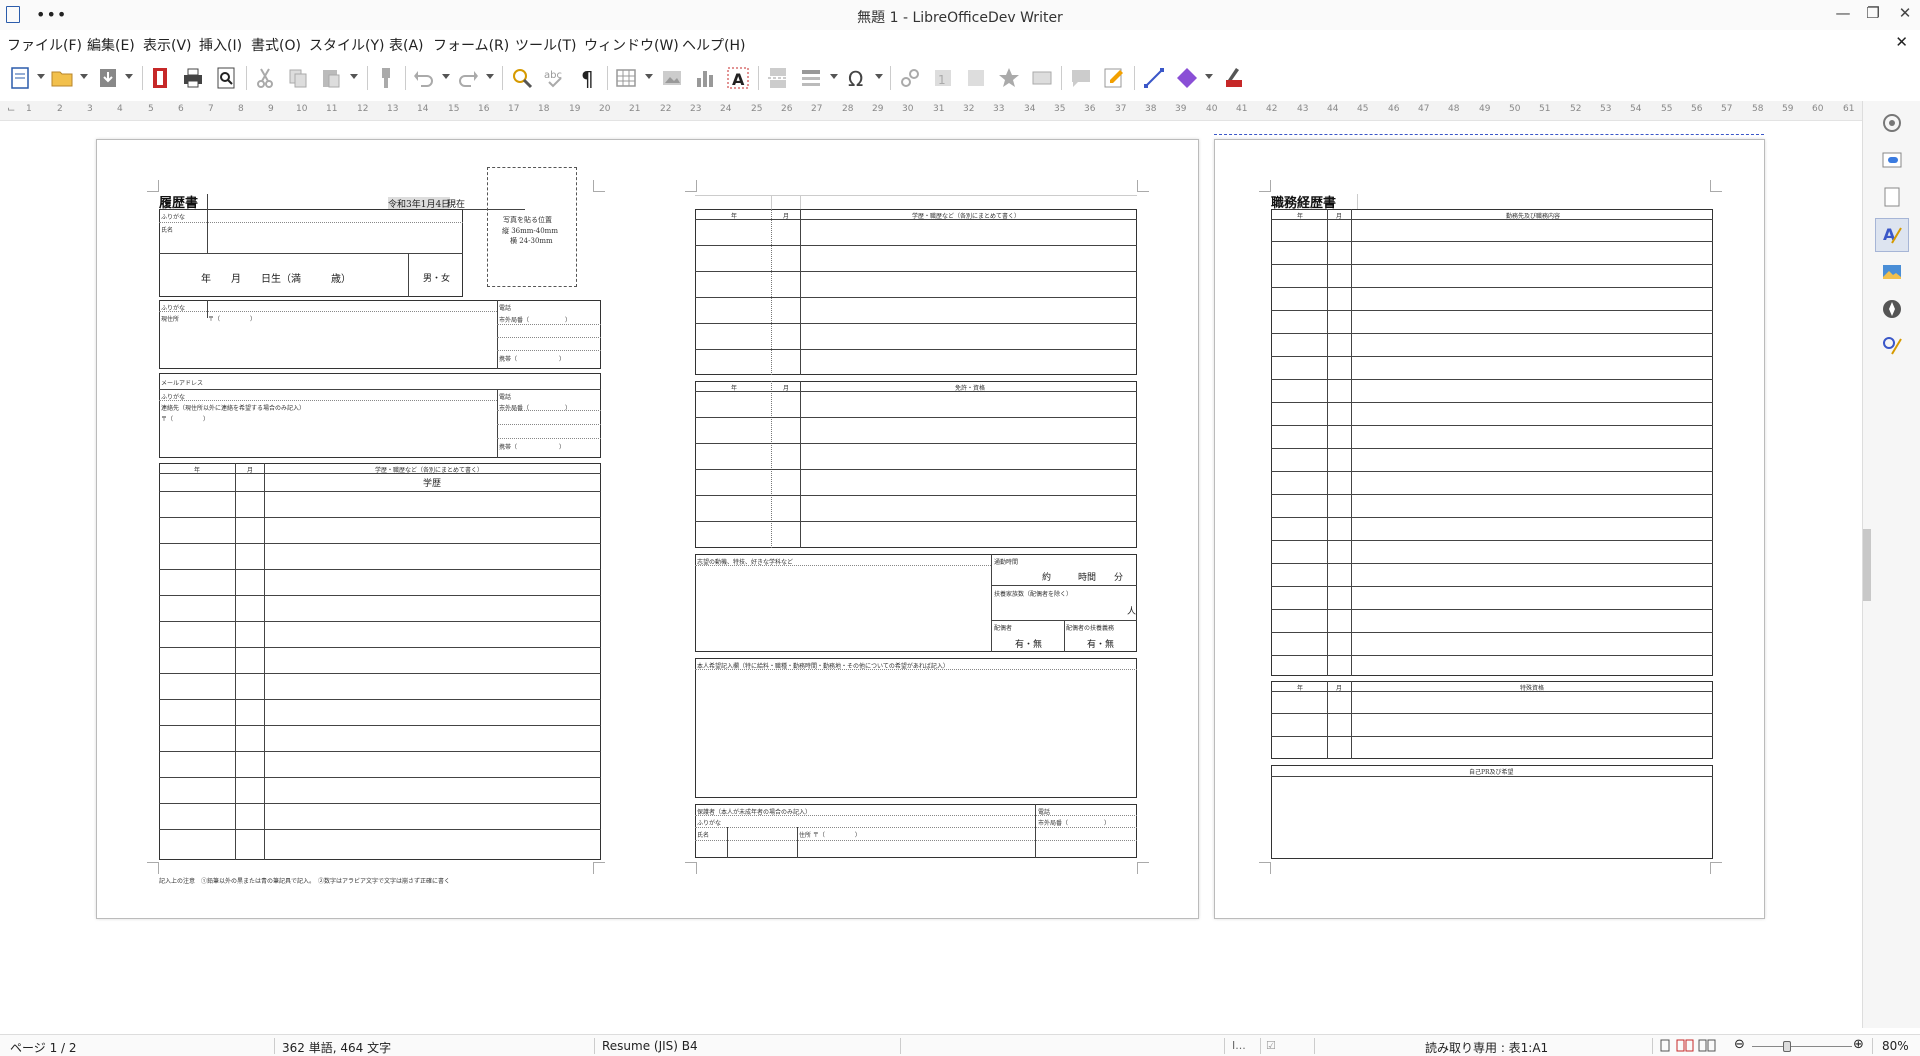 Image resolution: width=1920 pixels, height=1056 pixels. Describe the element at coordinates (43, 1047) in the screenshot. I see `page-indicator: ページ 1 / 2` at that location.